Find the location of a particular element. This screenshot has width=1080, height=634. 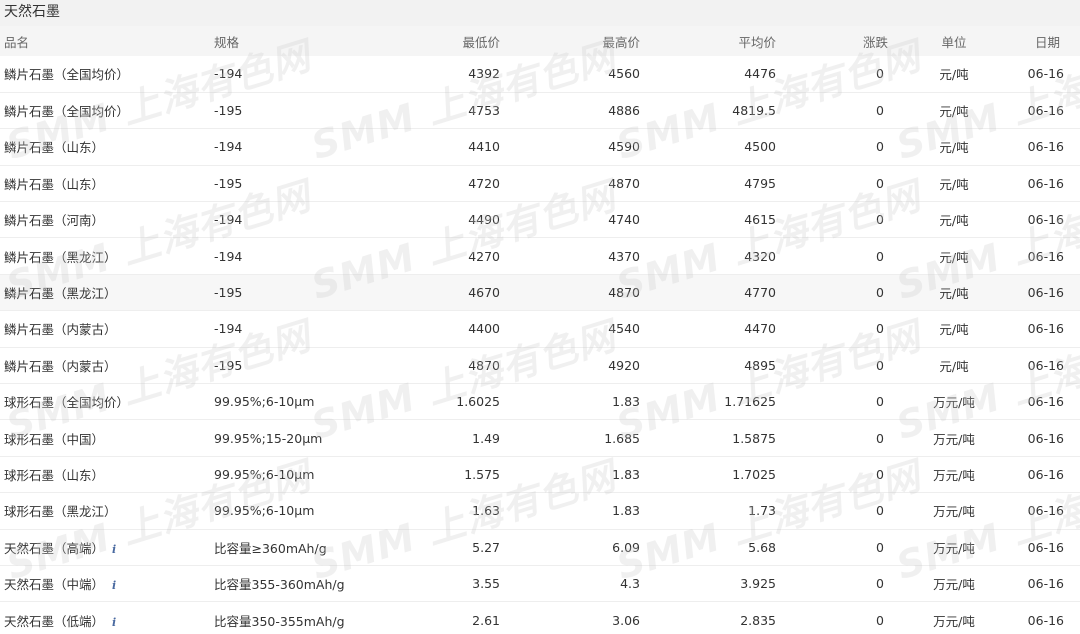

cell-name: 天然石墨（中端） is located at coordinates (54, 585).